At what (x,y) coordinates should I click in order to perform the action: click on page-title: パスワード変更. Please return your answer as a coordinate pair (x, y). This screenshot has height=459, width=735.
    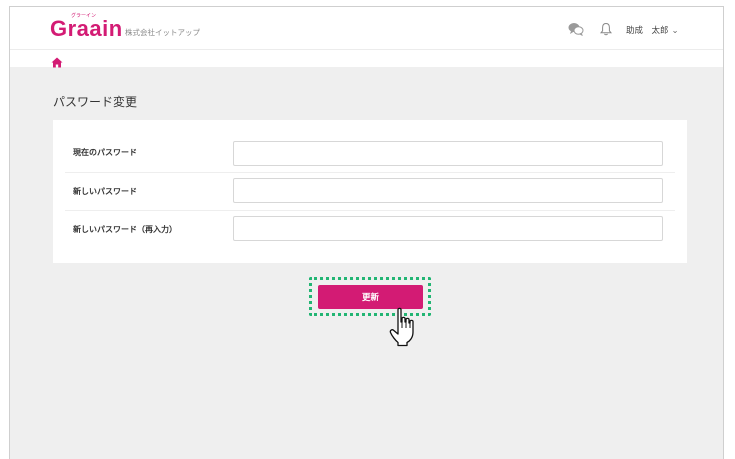
    Looking at the image, I should click on (95, 102).